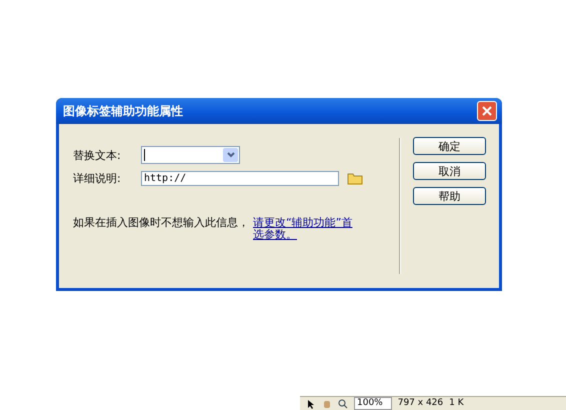 This screenshot has width=566, height=410. Describe the element at coordinates (97, 178) in the screenshot. I see `field-label: 详细说明:` at that location.